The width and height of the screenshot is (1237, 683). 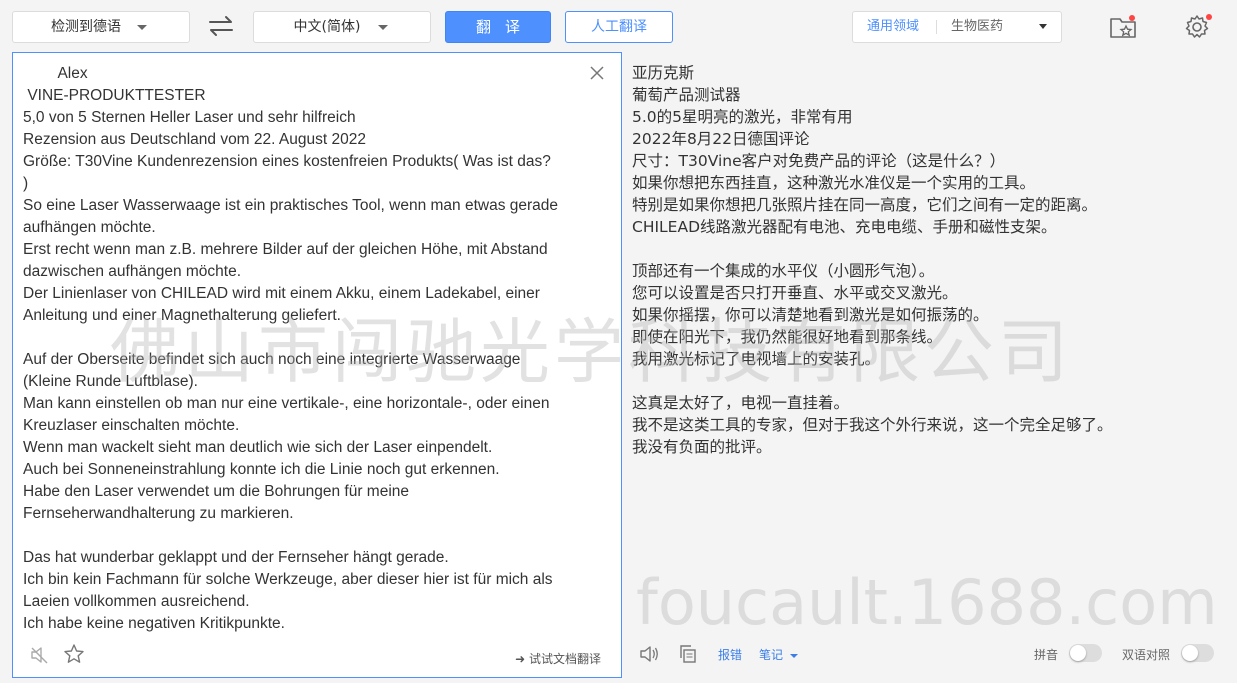 I want to click on speaker-muted-icon, so click(x=40, y=655).